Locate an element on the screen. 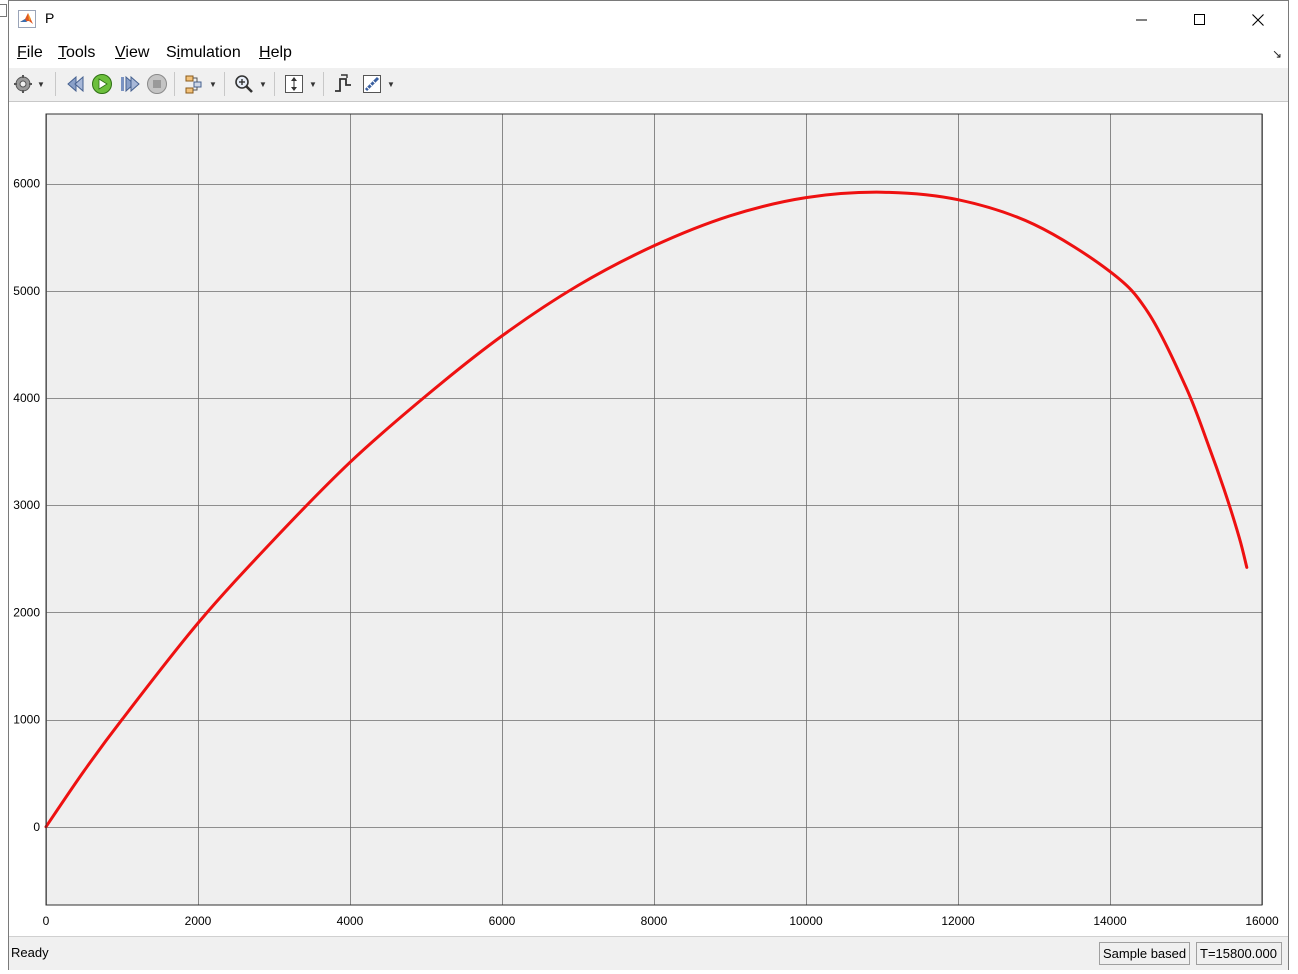 The image size is (1298, 974). triggers-icon is located at coordinates (343, 83).